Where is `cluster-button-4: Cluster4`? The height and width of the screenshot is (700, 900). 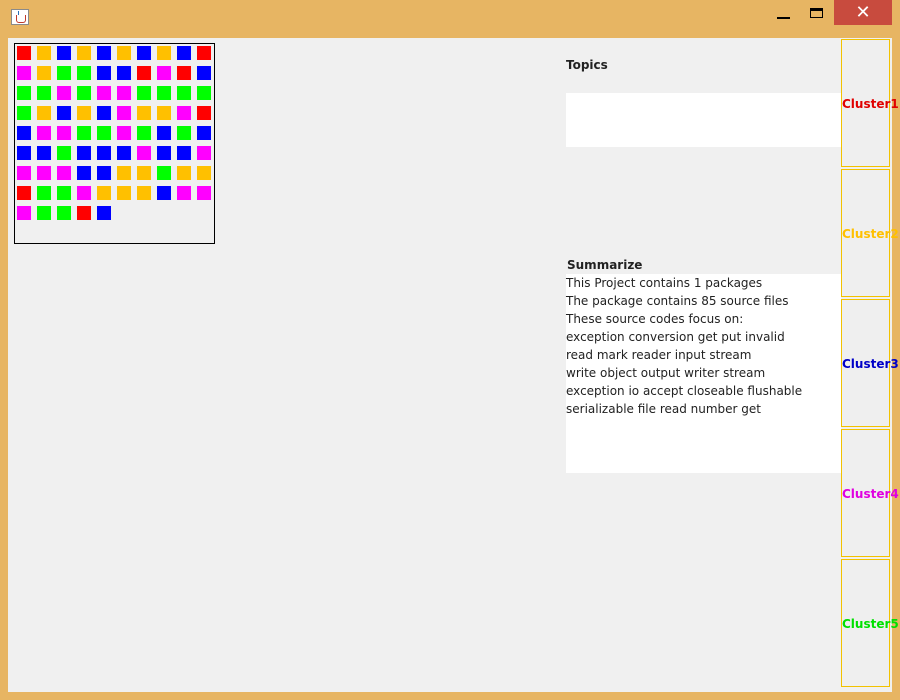
cluster-button-4: Cluster4 is located at coordinates (870, 493).